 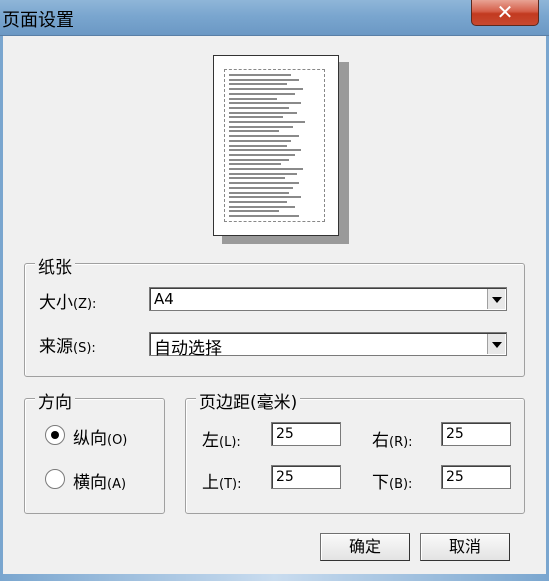 I want to click on title-bar: 页面设置 ✕, so click(x=274, y=18).